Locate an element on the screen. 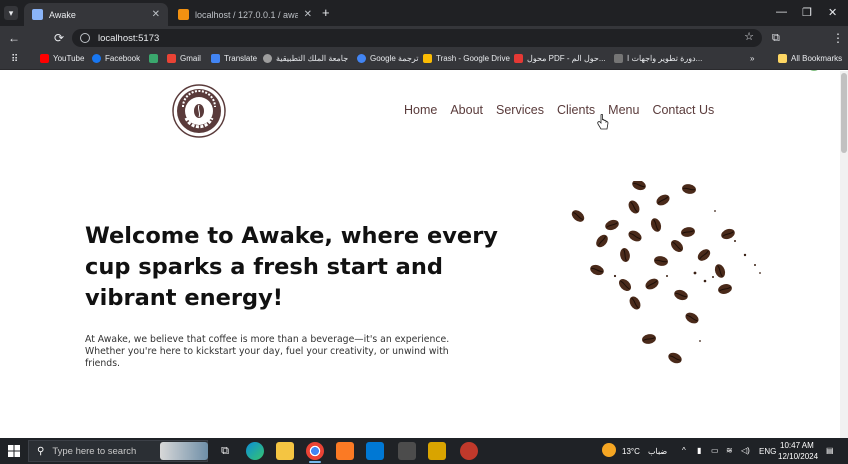 Image resolution: width=848 pixels, height=464 pixels. weather-widget-icon is located at coordinates (184, 451).